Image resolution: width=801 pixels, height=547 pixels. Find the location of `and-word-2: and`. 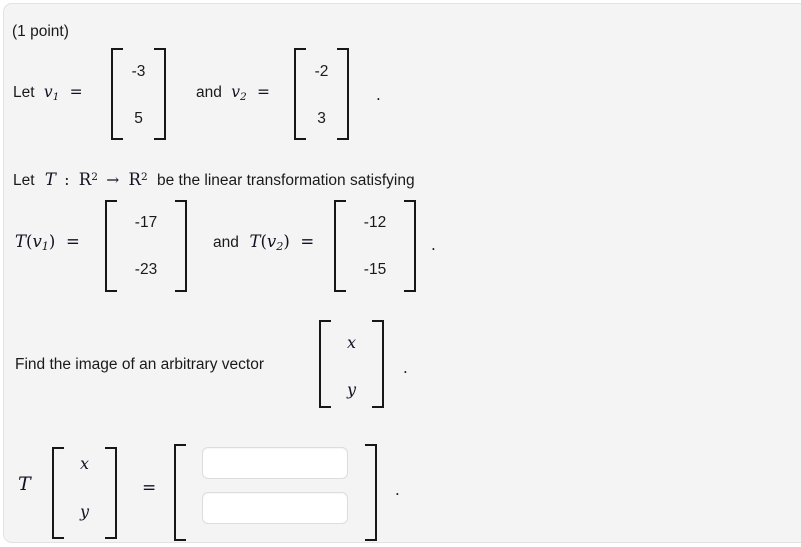

and-word-2: and is located at coordinates (226, 242).